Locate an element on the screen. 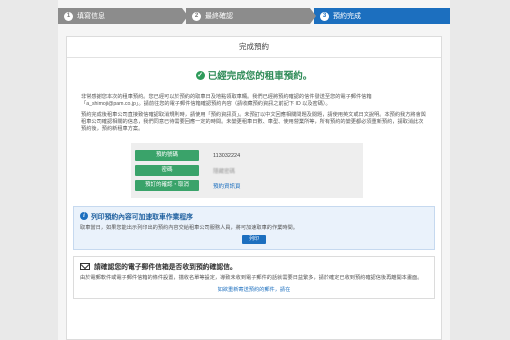 This screenshot has height=340, width=510. reservation-number-value: 113032224 is located at coordinates (227, 155).